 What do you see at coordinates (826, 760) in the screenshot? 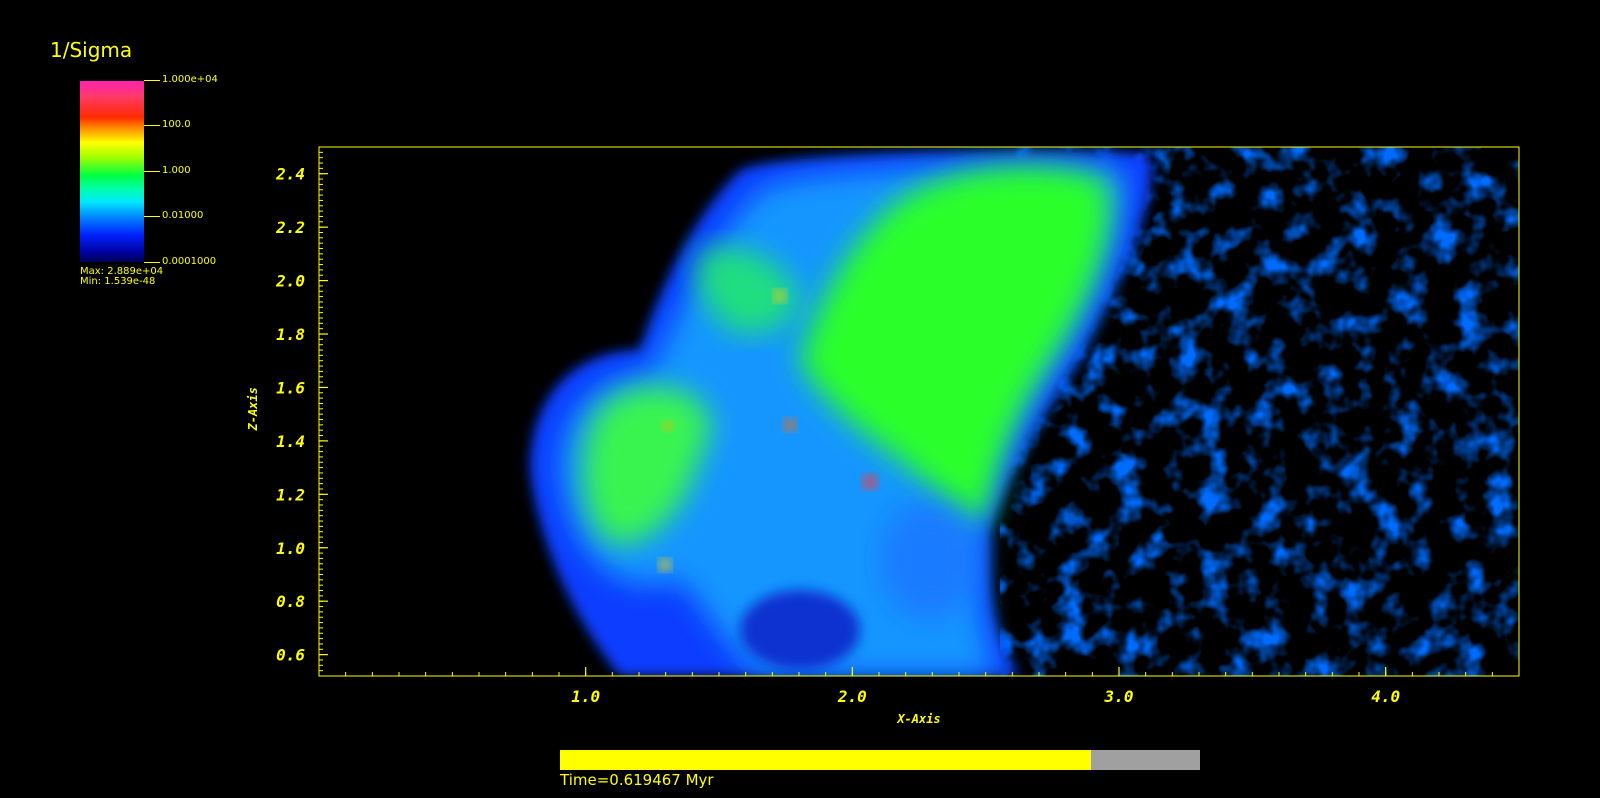
I see `time-progress-fill` at bounding box center [826, 760].